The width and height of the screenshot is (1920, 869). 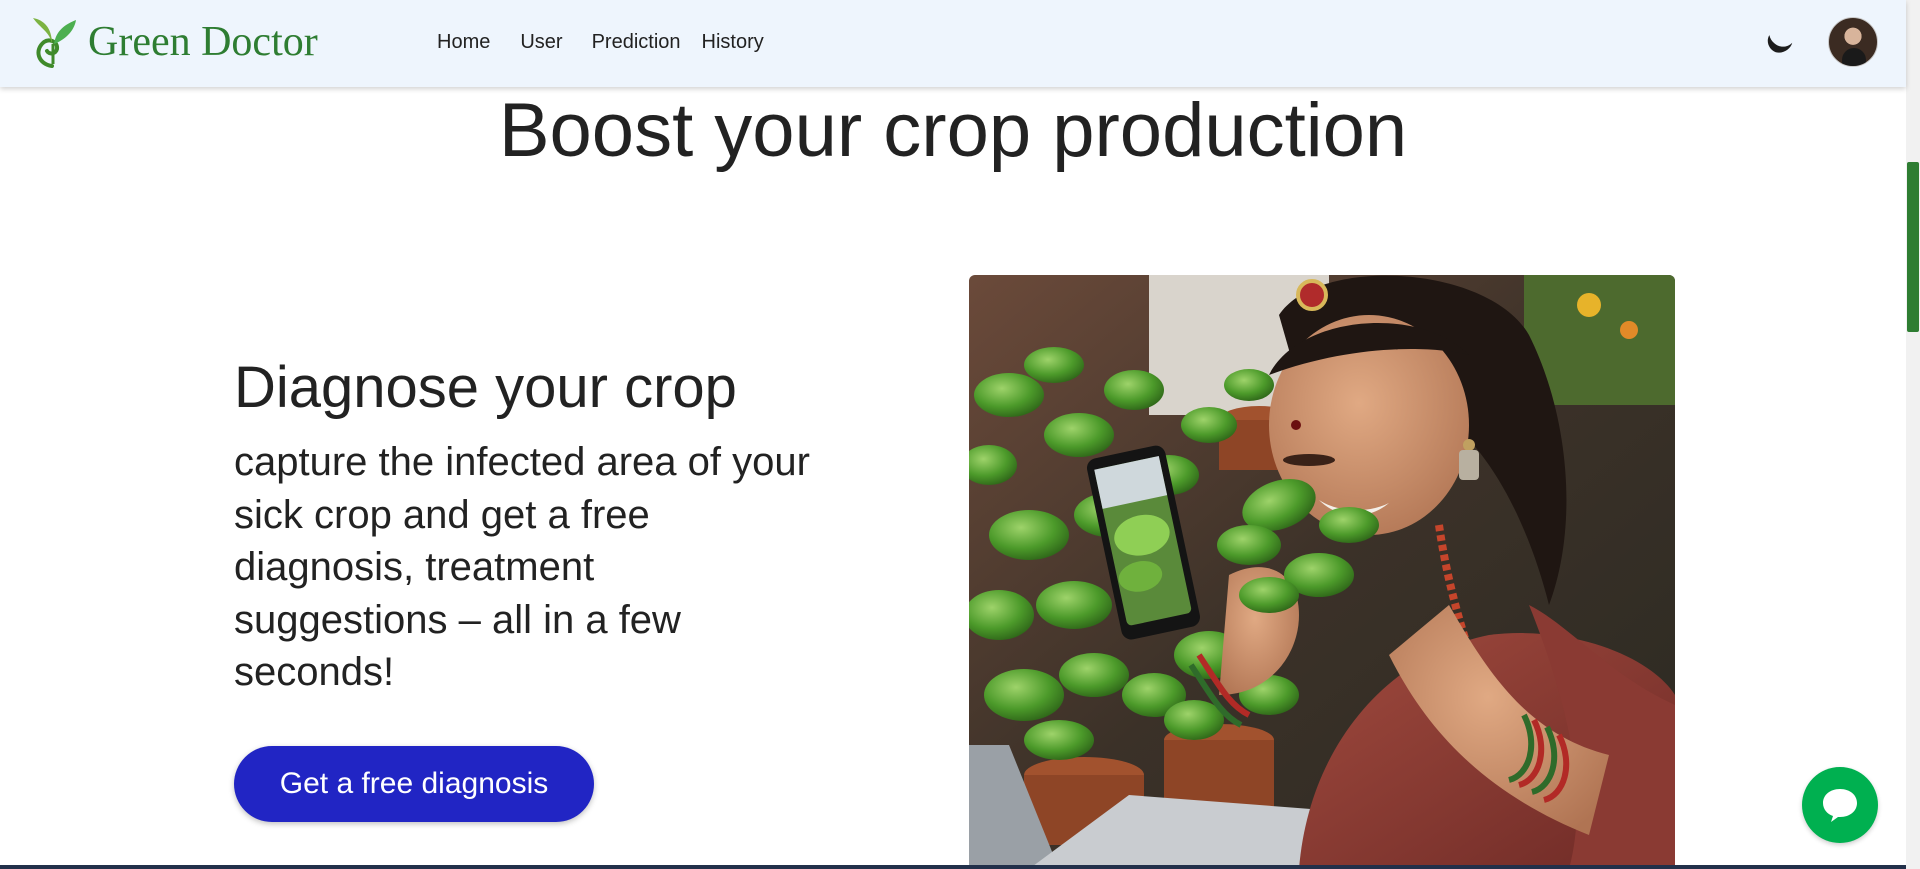 What do you see at coordinates (485, 387) in the screenshot?
I see `section-title: Diagnose your crop` at bounding box center [485, 387].